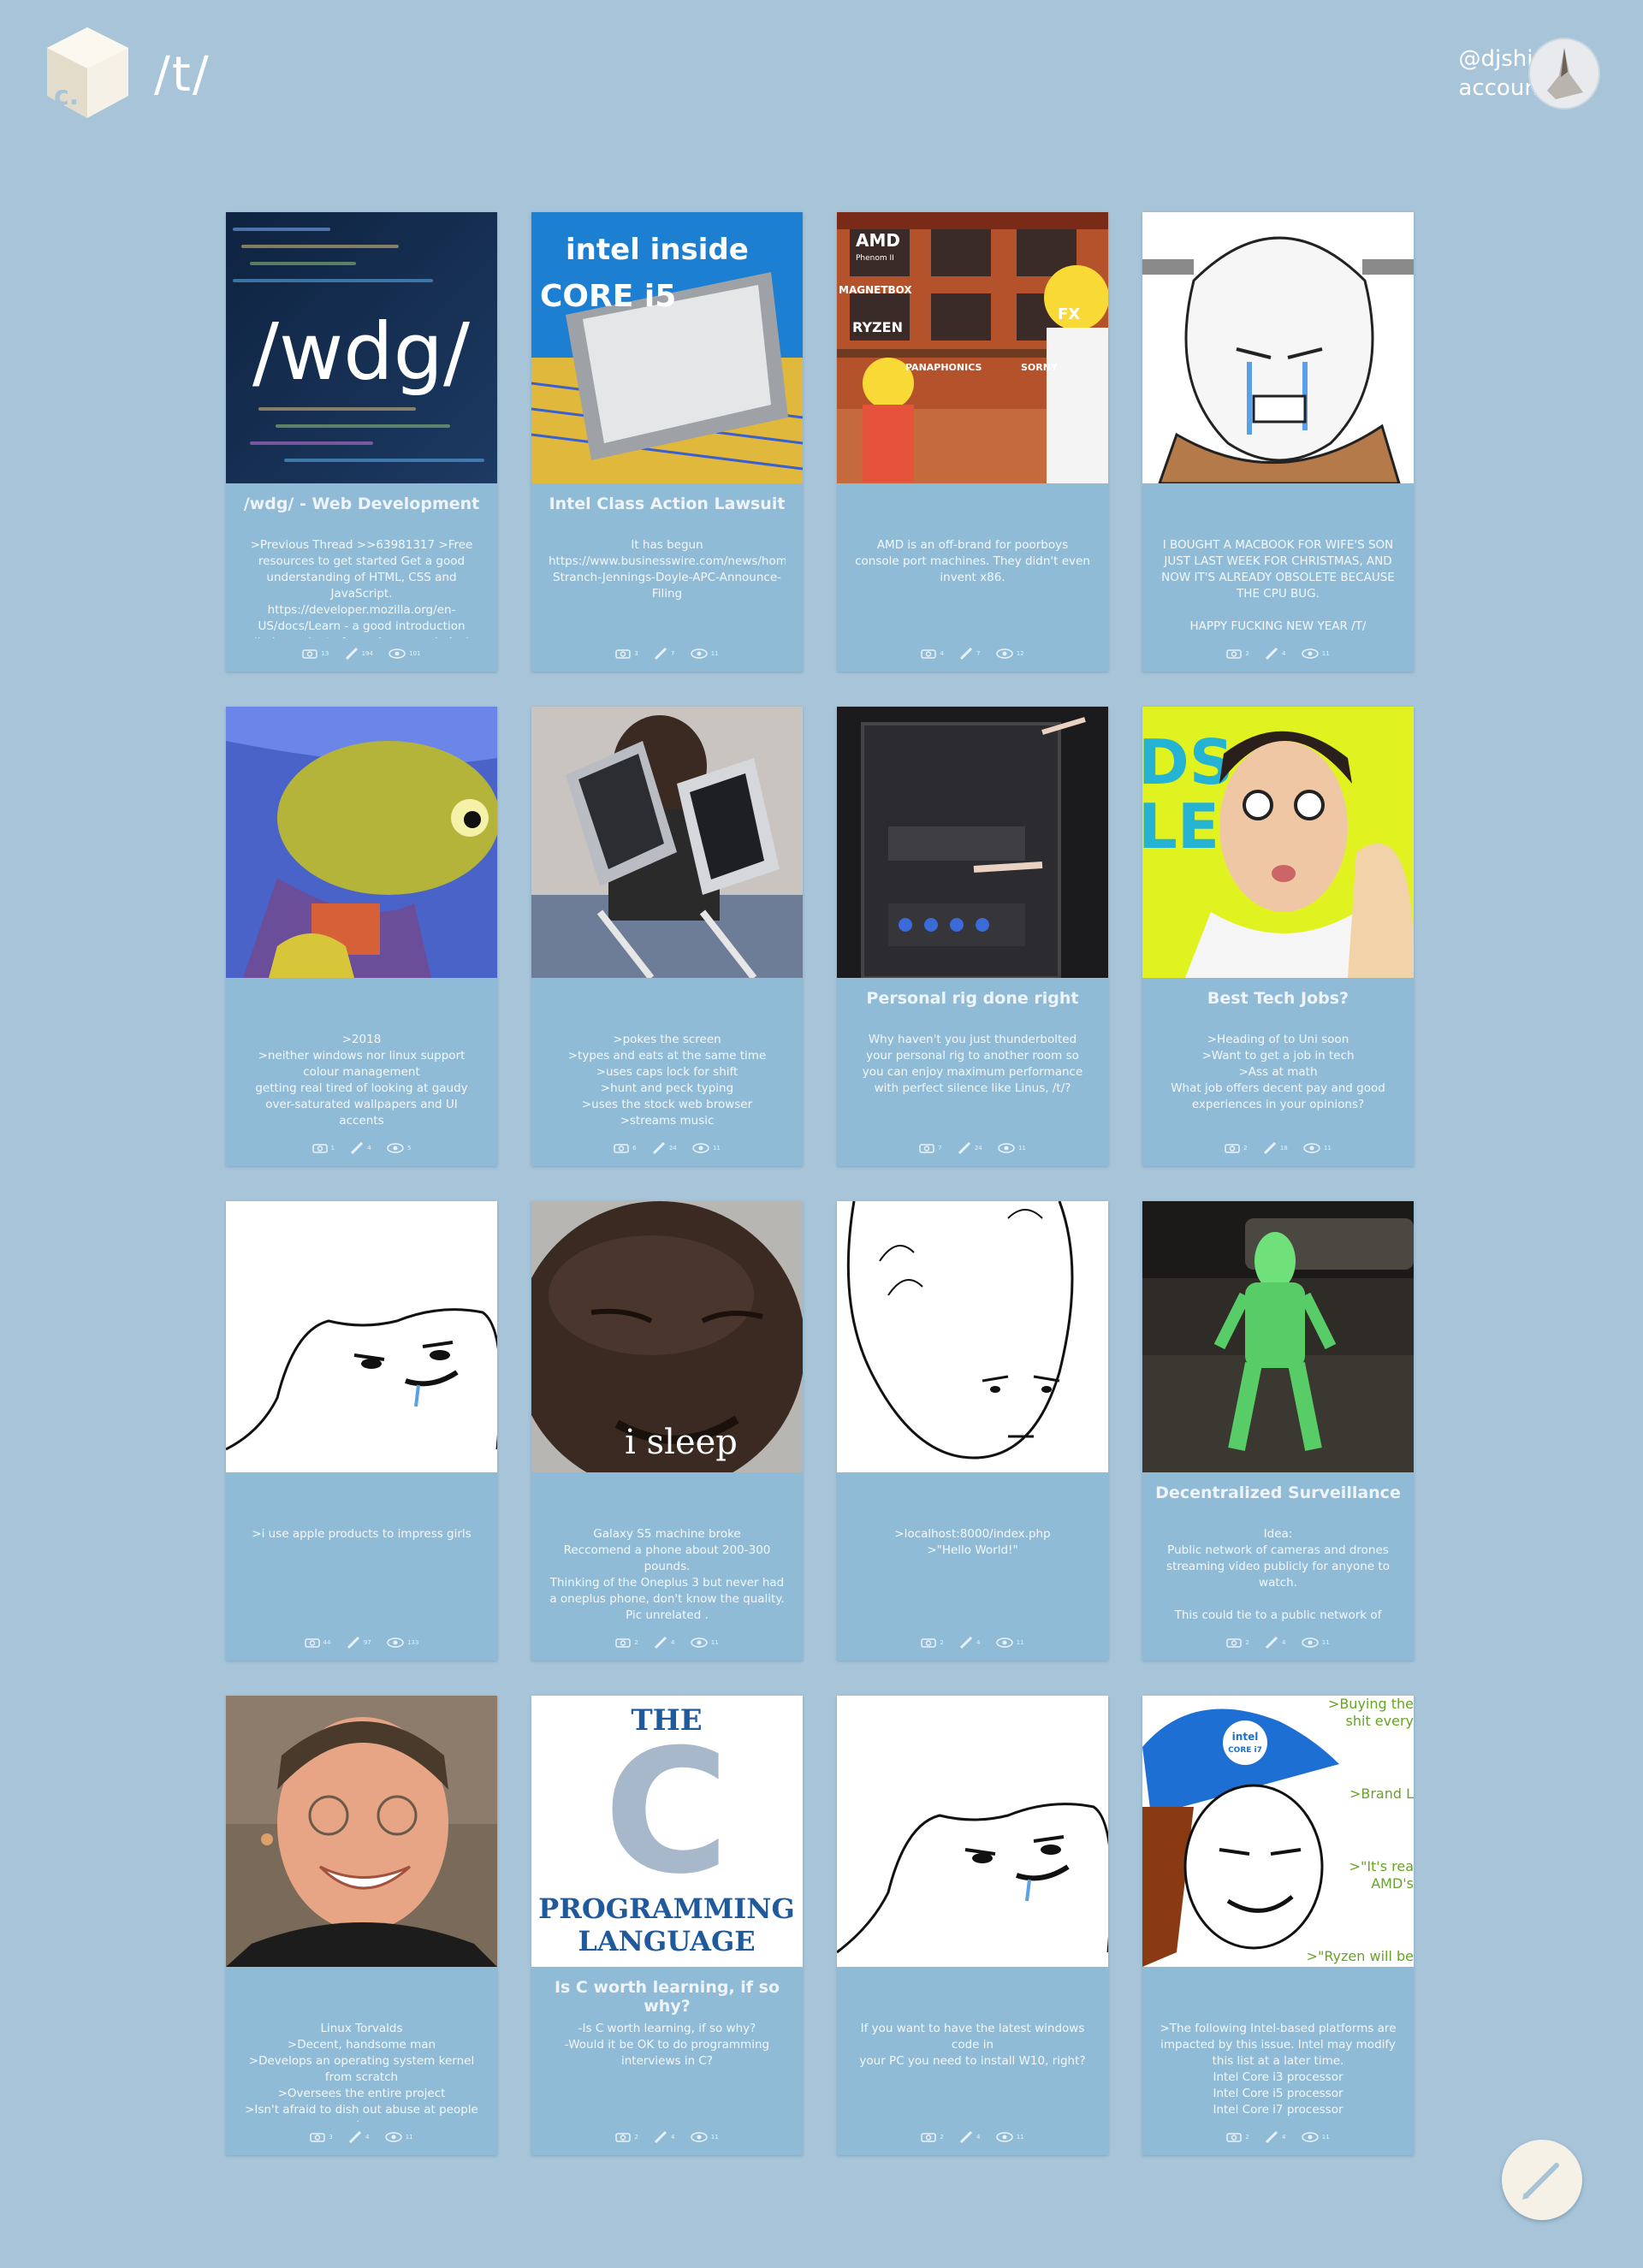 This screenshot has width=1643, height=2268. I want to click on thread-title: Is C worth learning, if so why?, so click(667, 1997).